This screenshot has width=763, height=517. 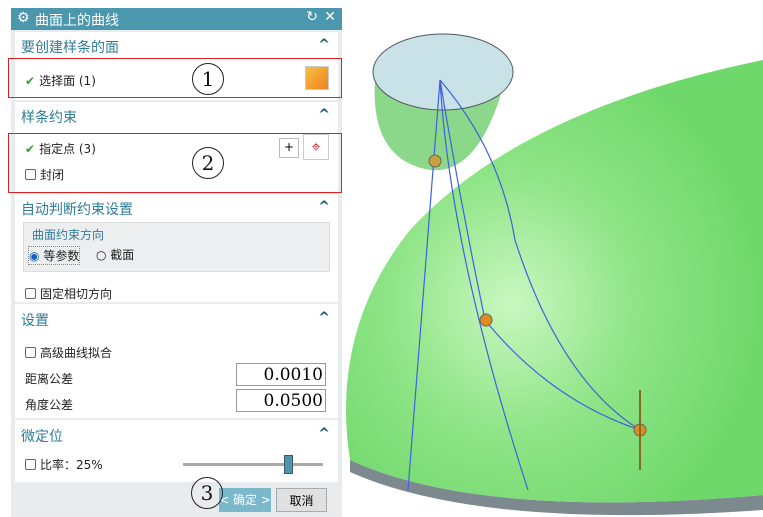 What do you see at coordinates (281, 374) in the screenshot?
I see `distance-tolerance-input: 0.0010` at bounding box center [281, 374].